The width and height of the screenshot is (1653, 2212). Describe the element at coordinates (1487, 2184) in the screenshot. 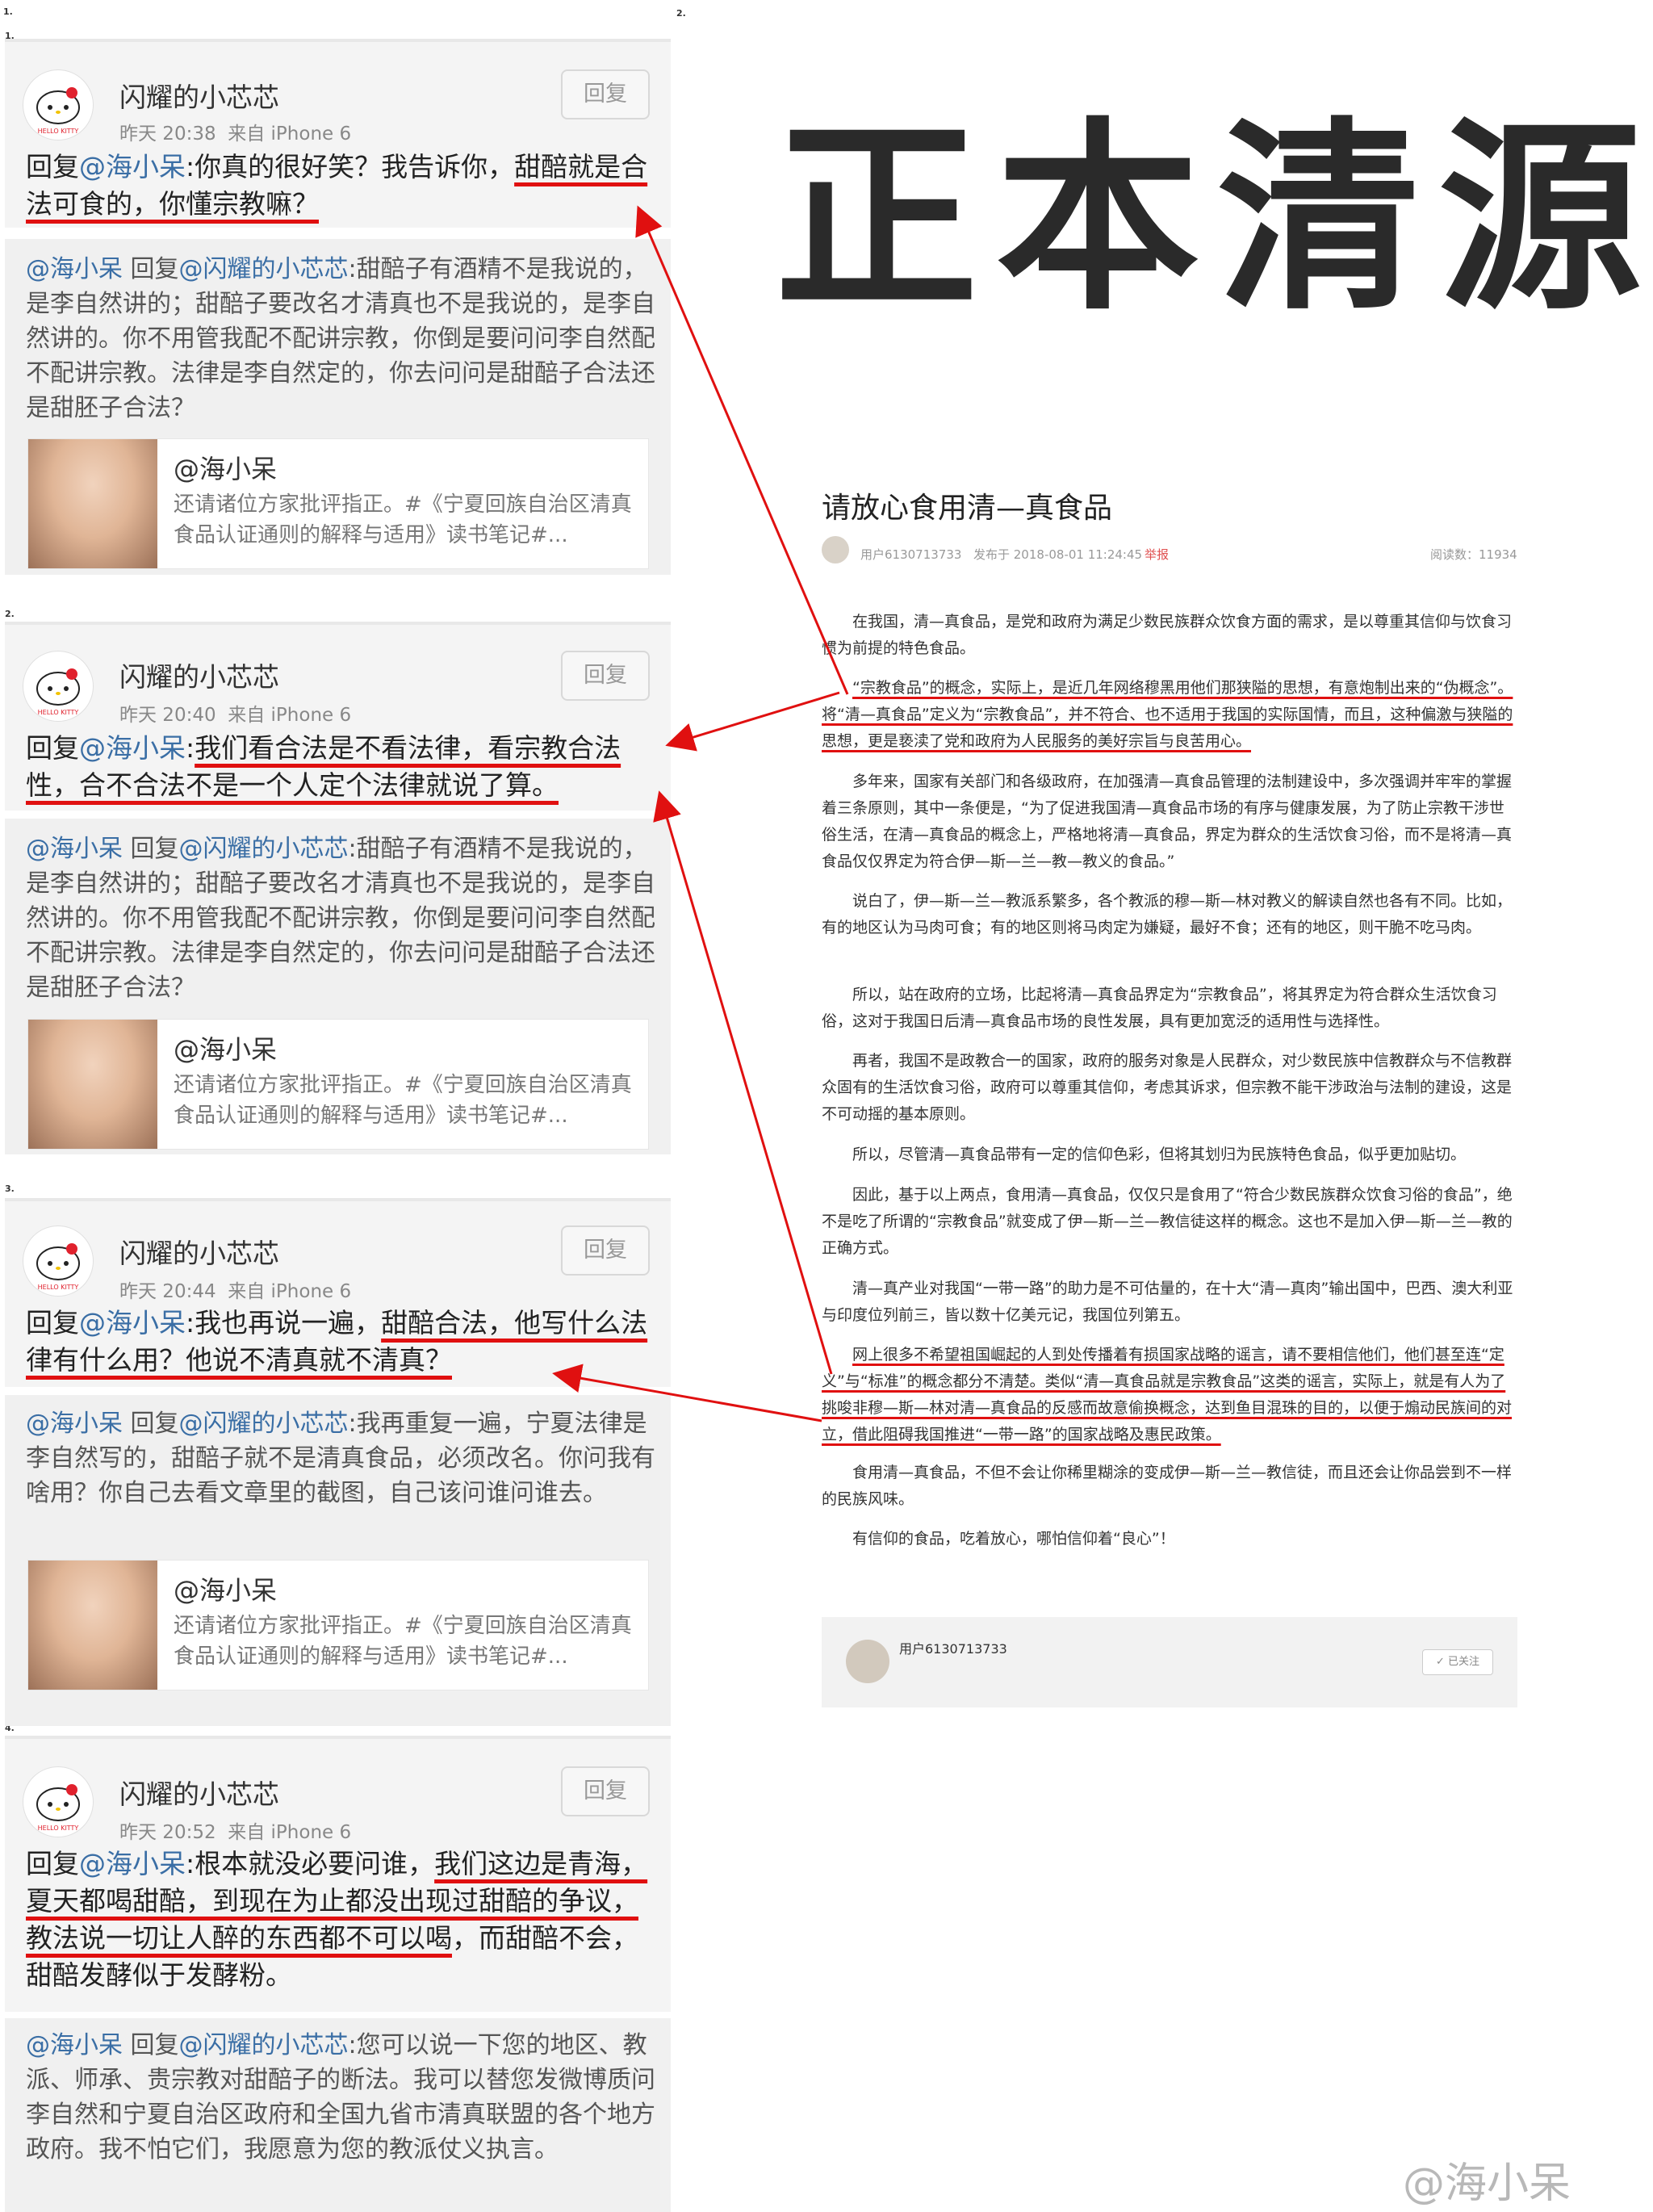

I see `weibo-watermark: @海小呆` at that location.